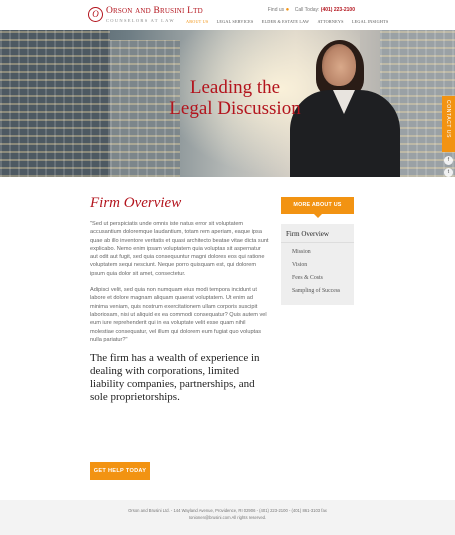 The width and height of the screenshot is (455, 535). What do you see at coordinates (276, 10) in the screenshot?
I see `find-us-link: Find us` at bounding box center [276, 10].